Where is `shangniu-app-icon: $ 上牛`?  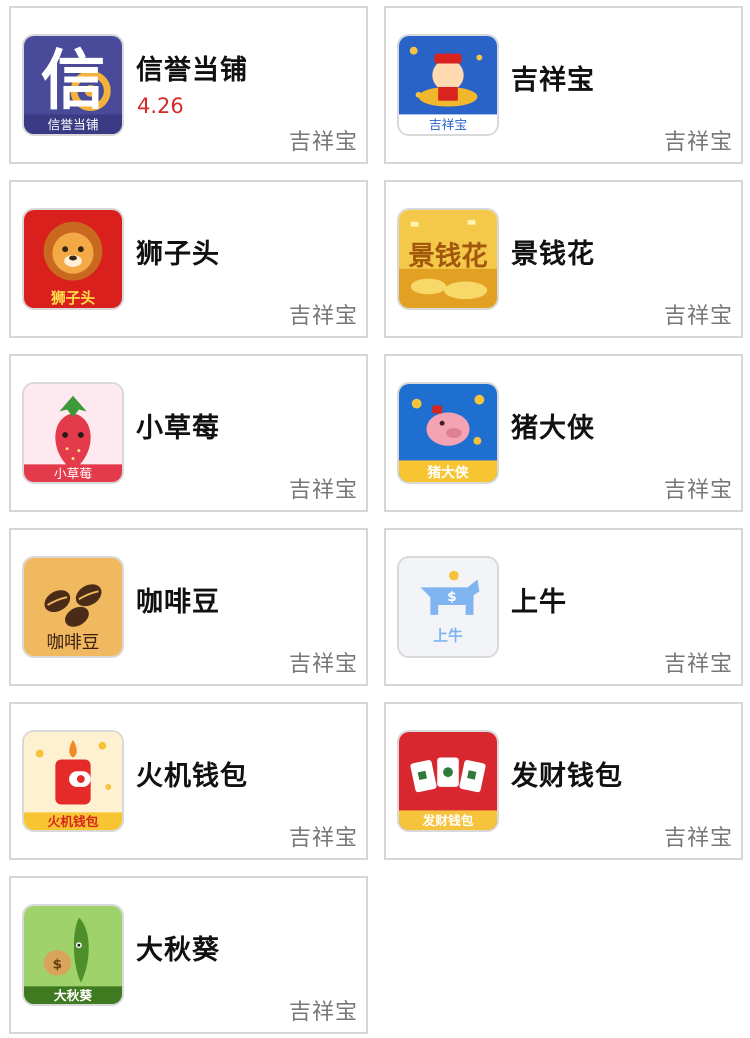 shangniu-app-icon: $ 上牛 is located at coordinates (448, 607).